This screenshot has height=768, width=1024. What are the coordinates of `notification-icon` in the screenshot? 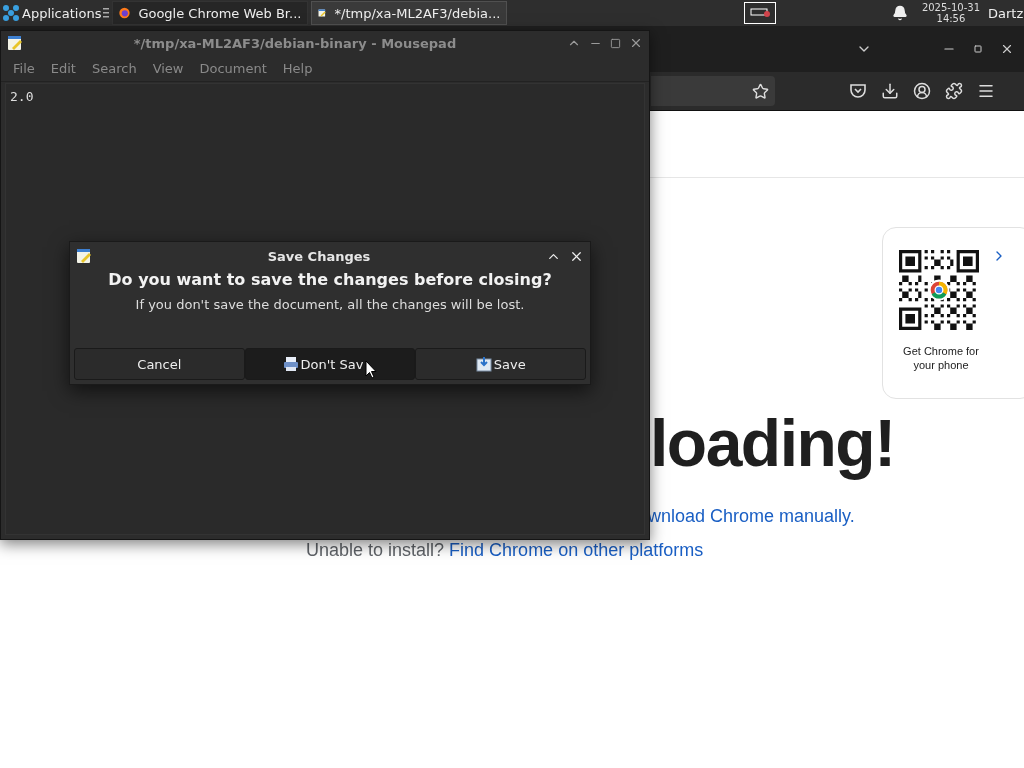 It's located at (899, 13).